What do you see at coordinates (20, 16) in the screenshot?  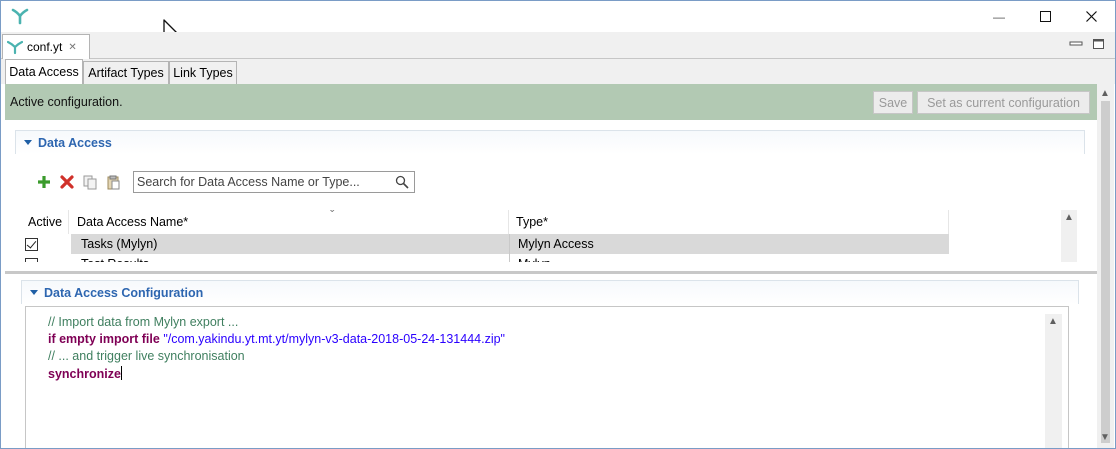 I see `yakindu-app-icon` at bounding box center [20, 16].